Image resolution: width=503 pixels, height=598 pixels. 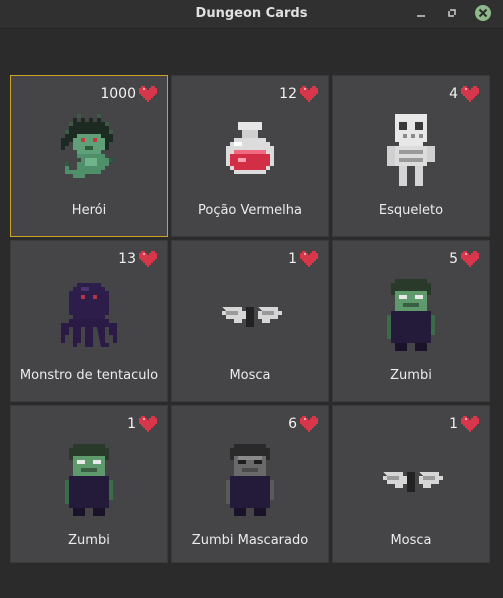 What do you see at coordinates (249, 210) in the screenshot?
I see `card-name: Poção Vermelha` at bounding box center [249, 210].